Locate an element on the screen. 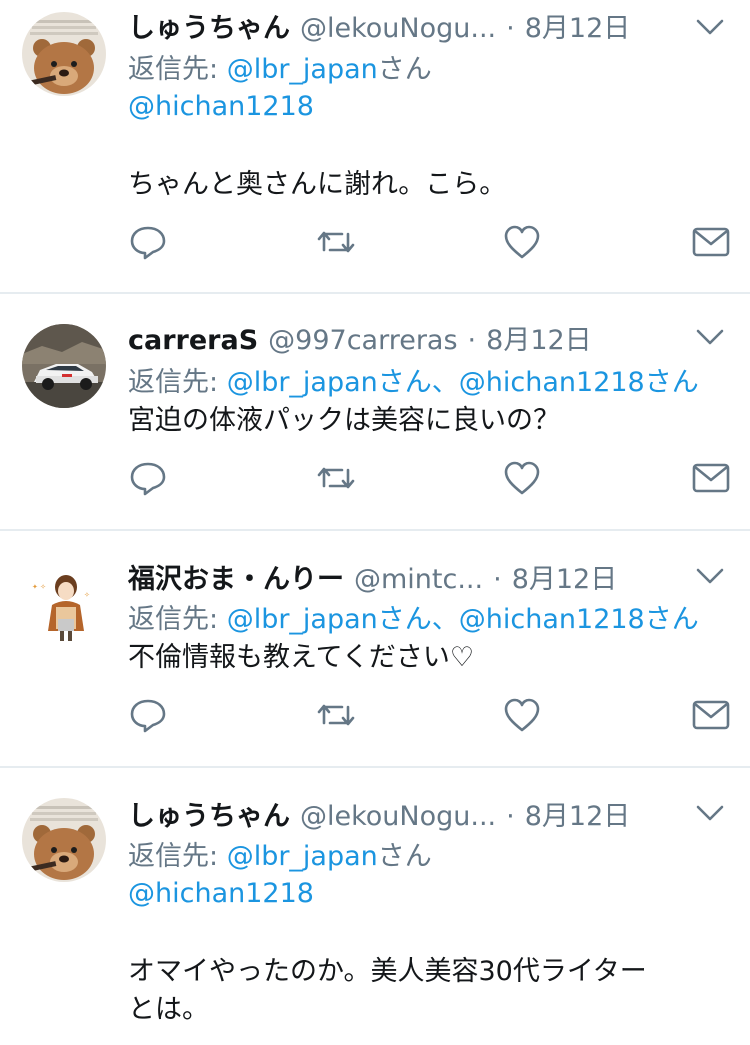  user-handle: @997carreras is located at coordinates (362, 340).